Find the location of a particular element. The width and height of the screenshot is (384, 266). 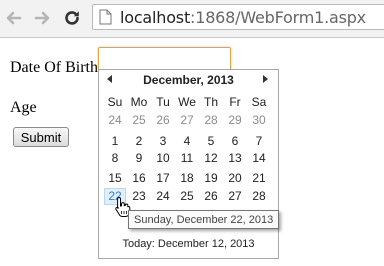

day-cell: 7 is located at coordinates (259, 141).